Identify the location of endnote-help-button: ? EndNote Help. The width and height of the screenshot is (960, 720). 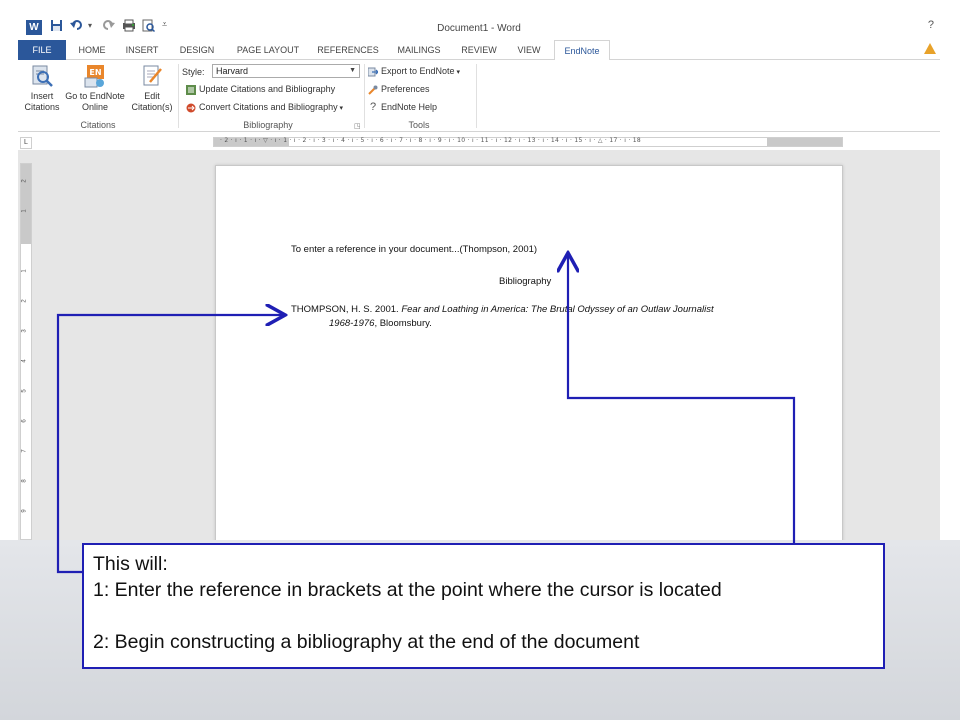
(402, 107).